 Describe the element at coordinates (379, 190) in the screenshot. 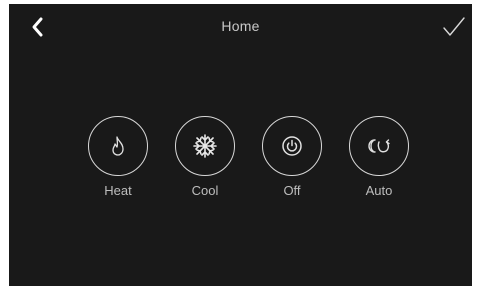

I see `mode-auto-label: Auto` at that location.